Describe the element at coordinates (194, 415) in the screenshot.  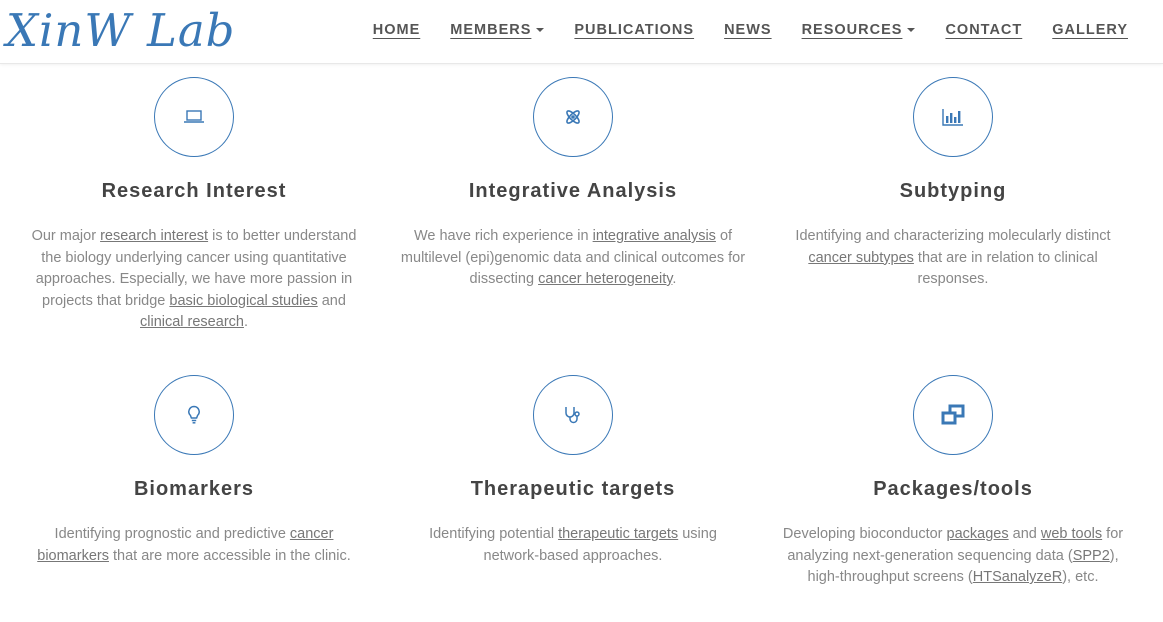
I see `lightbulb-icon` at that location.